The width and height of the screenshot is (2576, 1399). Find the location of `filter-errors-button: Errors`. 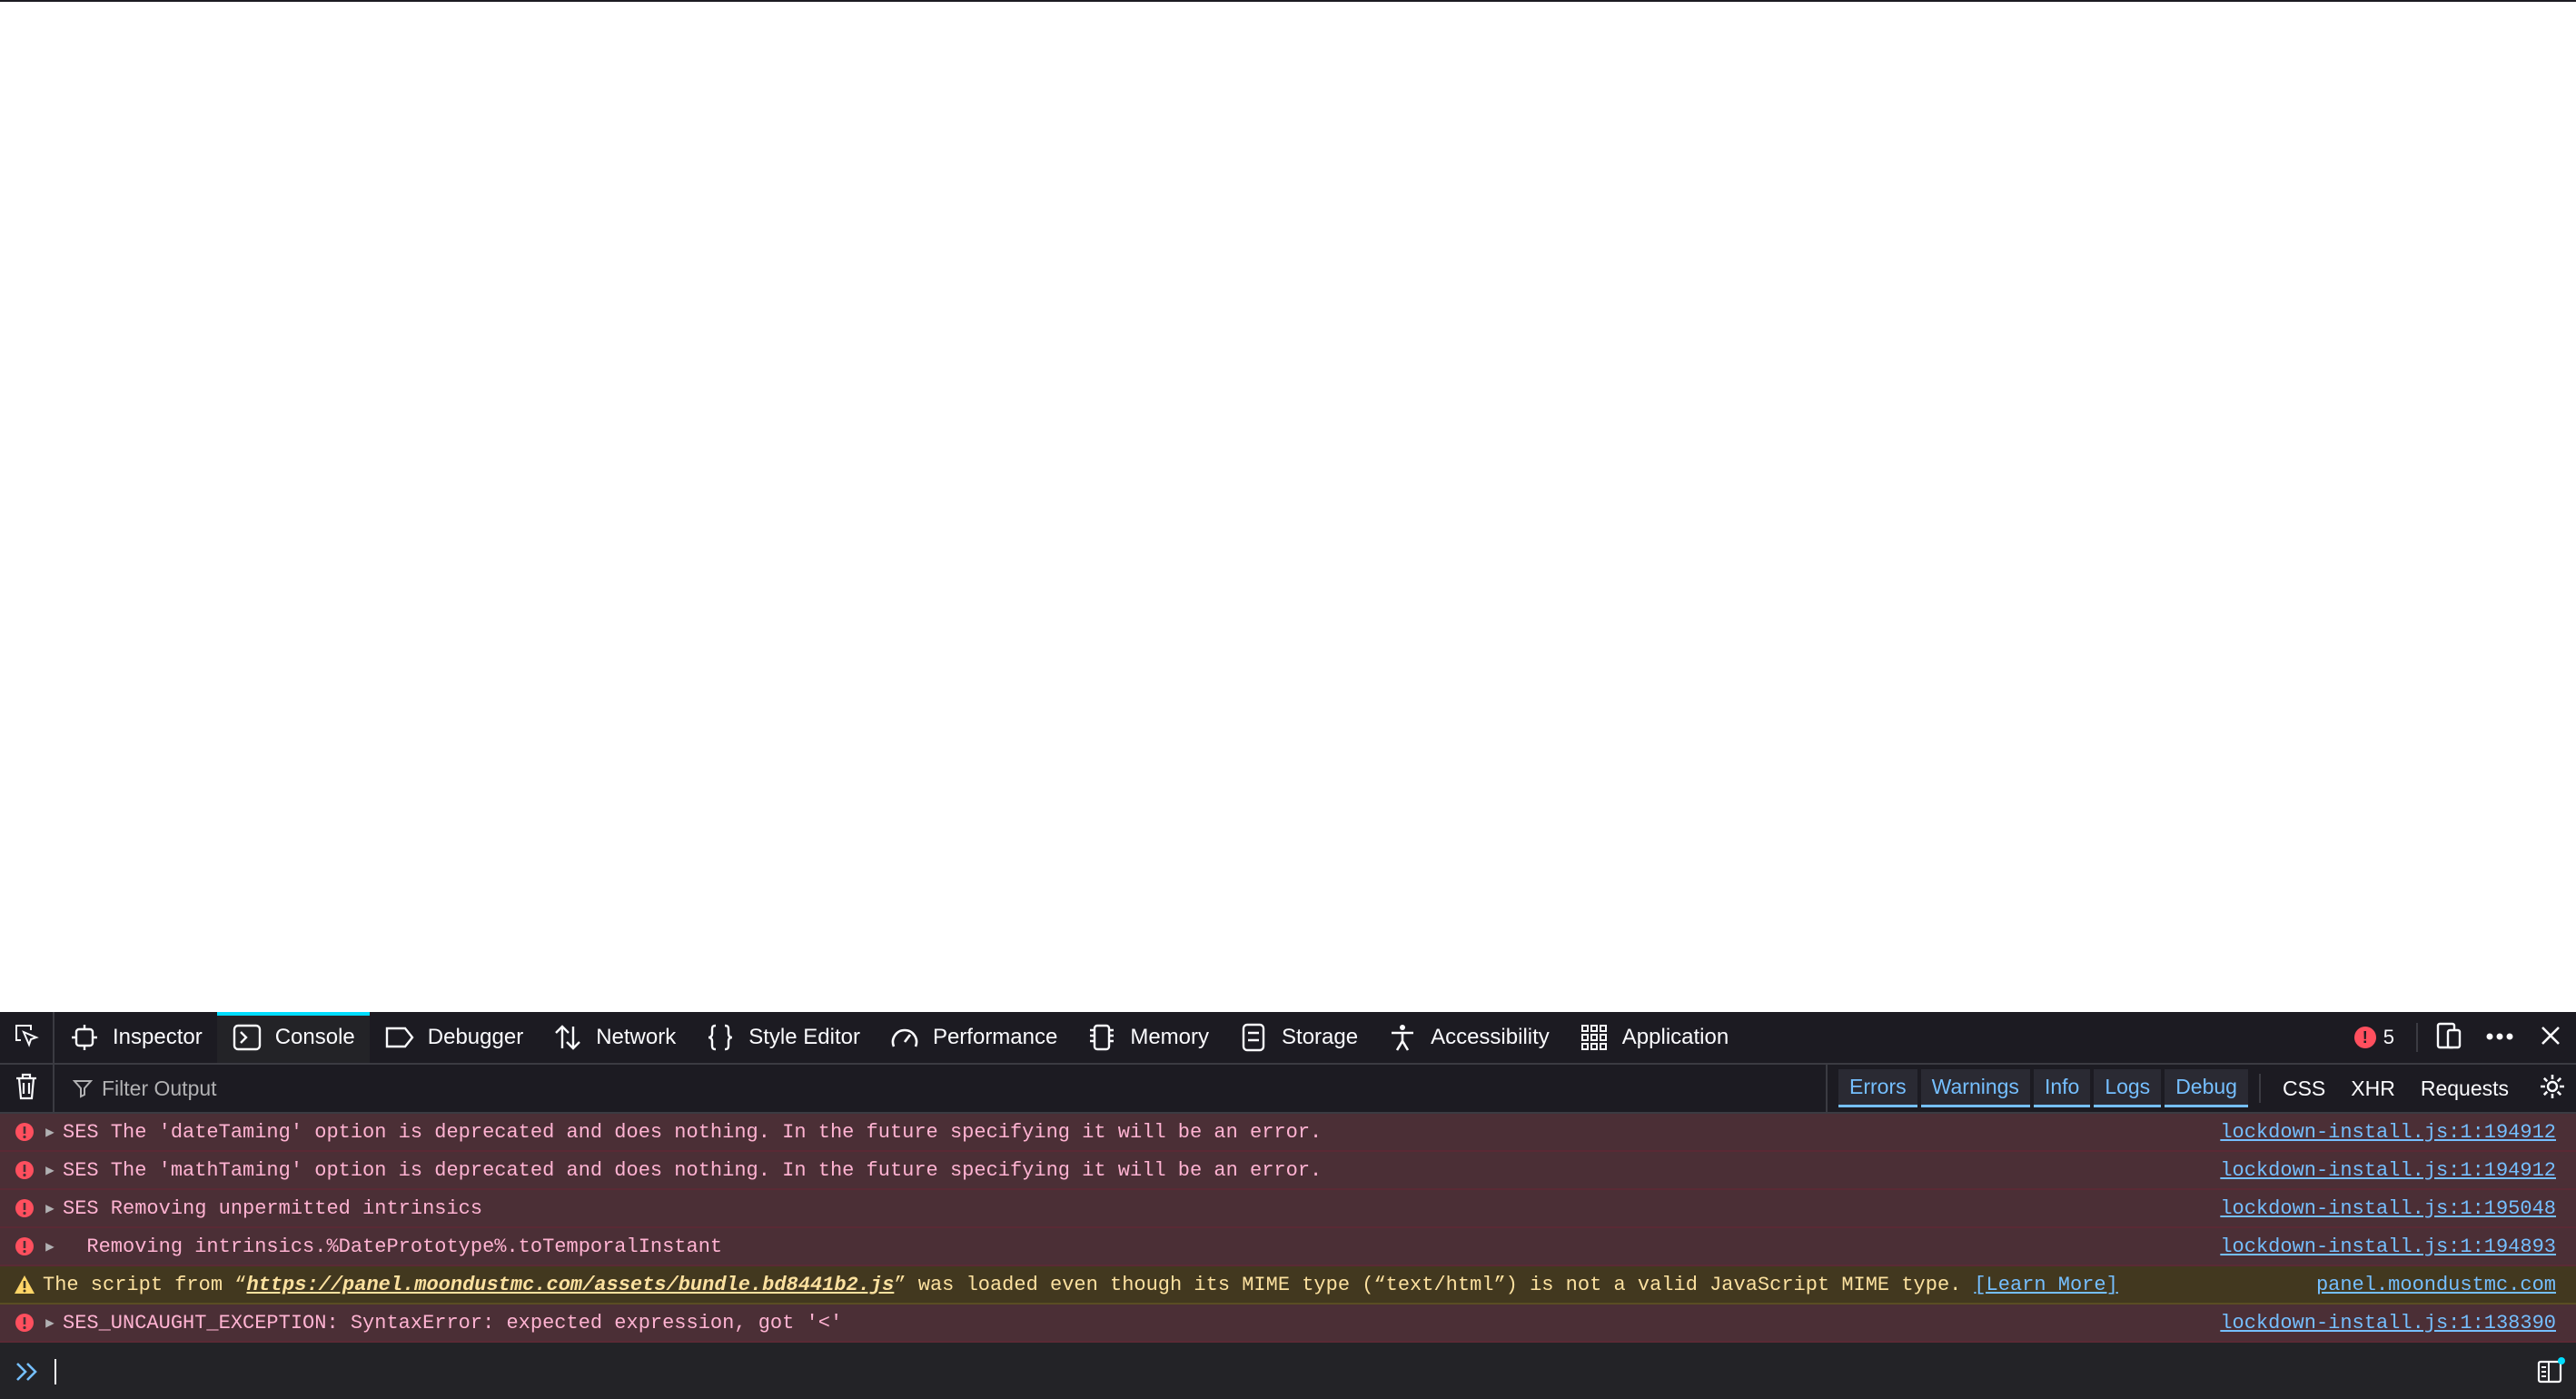

filter-errors-button: Errors is located at coordinates (1878, 1088).